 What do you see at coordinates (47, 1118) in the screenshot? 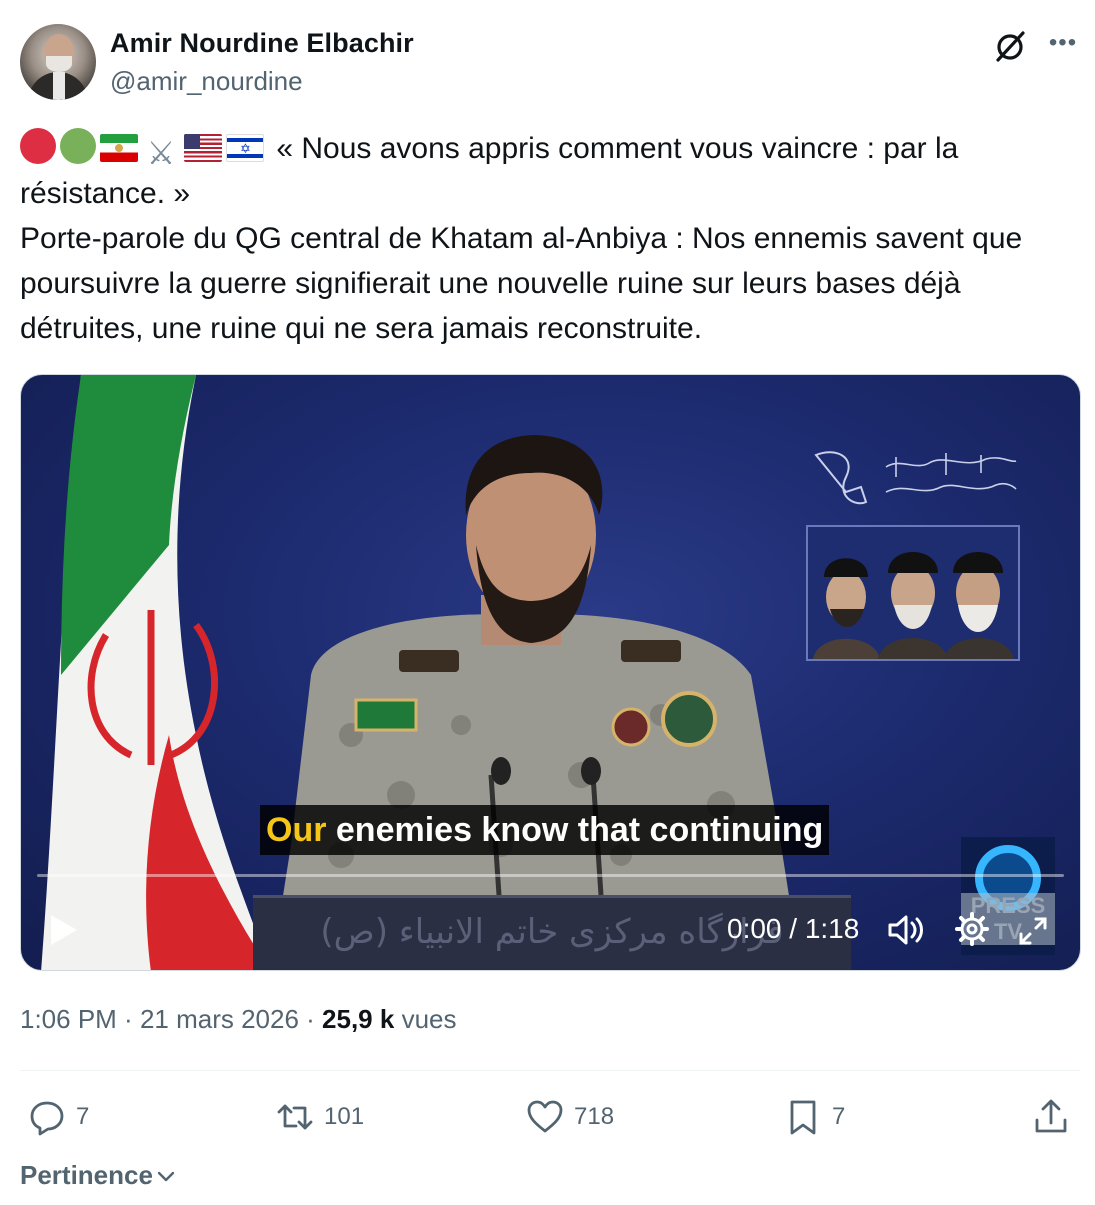
I see `reply-icon` at bounding box center [47, 1118].